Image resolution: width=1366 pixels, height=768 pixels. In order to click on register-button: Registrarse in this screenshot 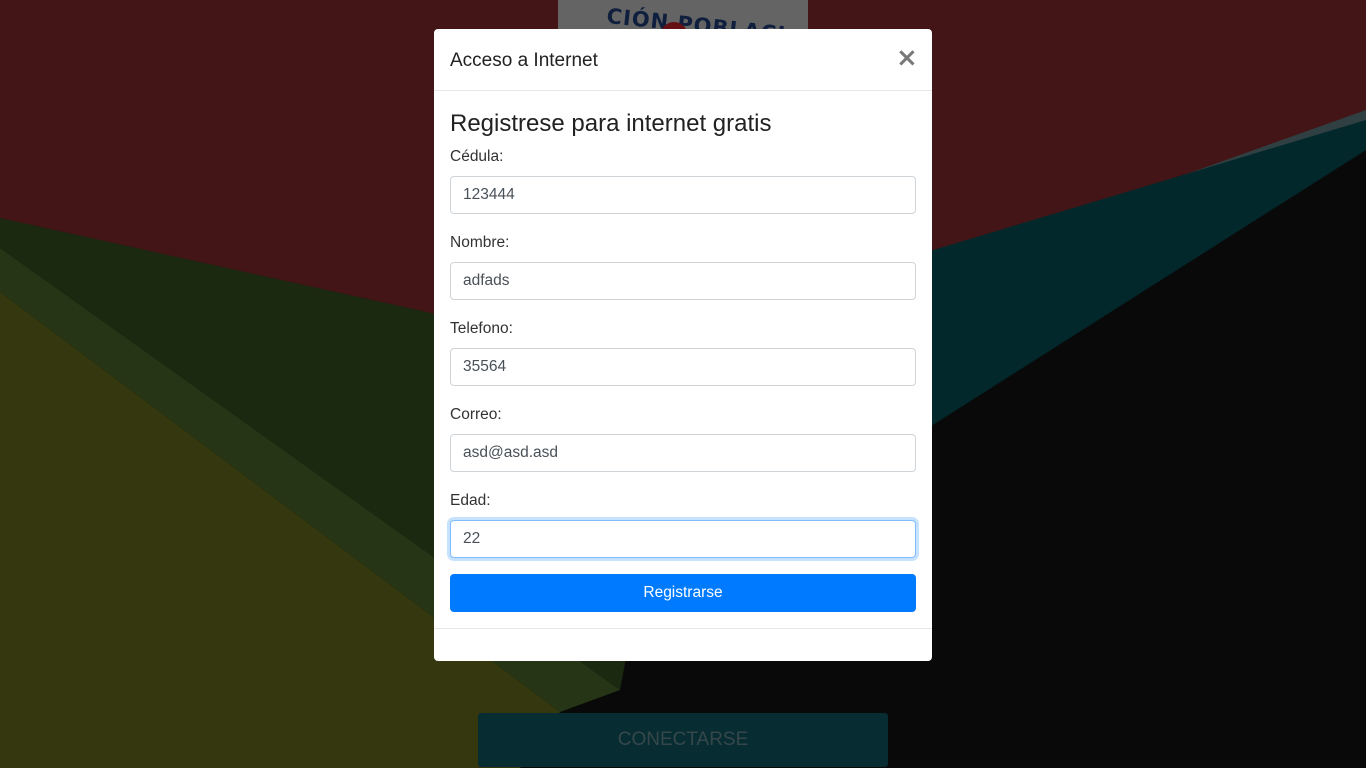, I will do `click(683, 593)`.